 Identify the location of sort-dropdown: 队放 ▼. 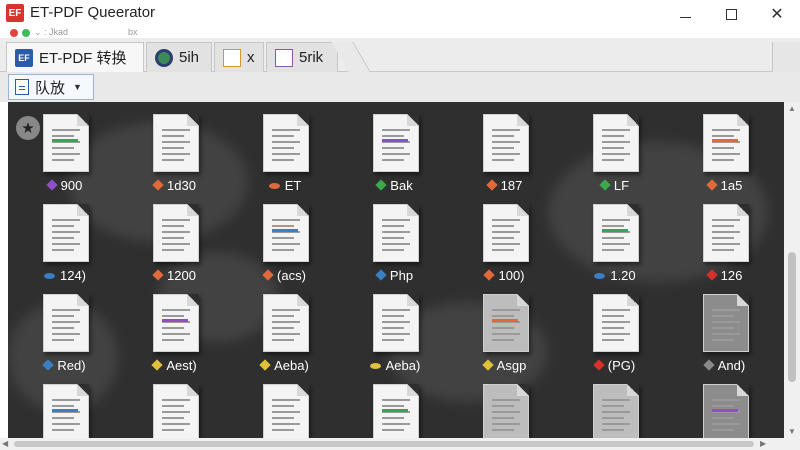
(51, 87).